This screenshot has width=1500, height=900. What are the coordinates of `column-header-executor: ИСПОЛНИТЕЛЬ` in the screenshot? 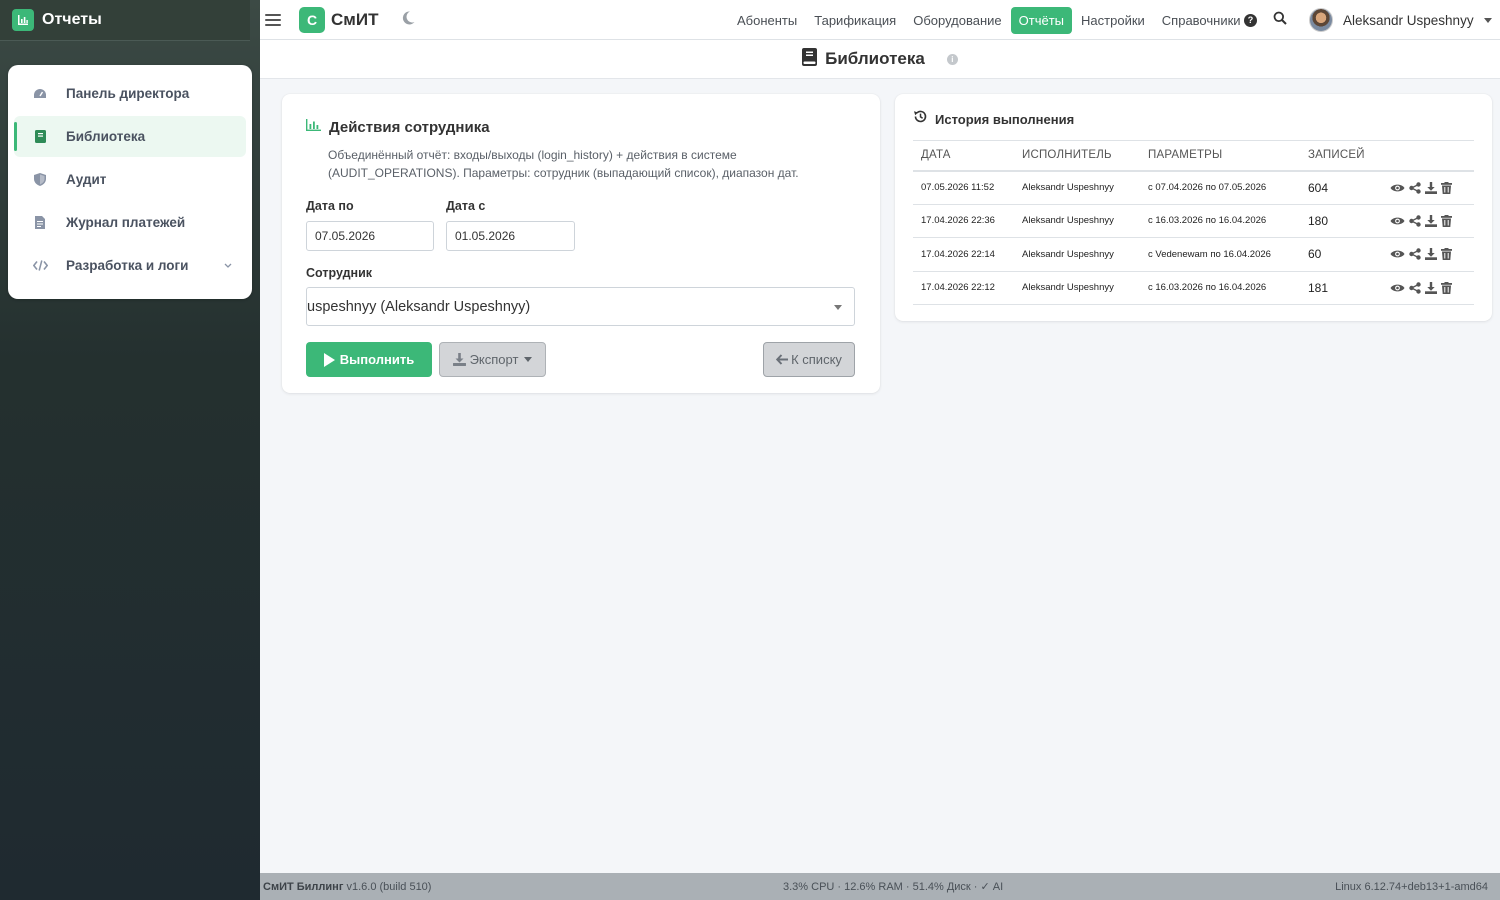 It's located at (1077, 156).